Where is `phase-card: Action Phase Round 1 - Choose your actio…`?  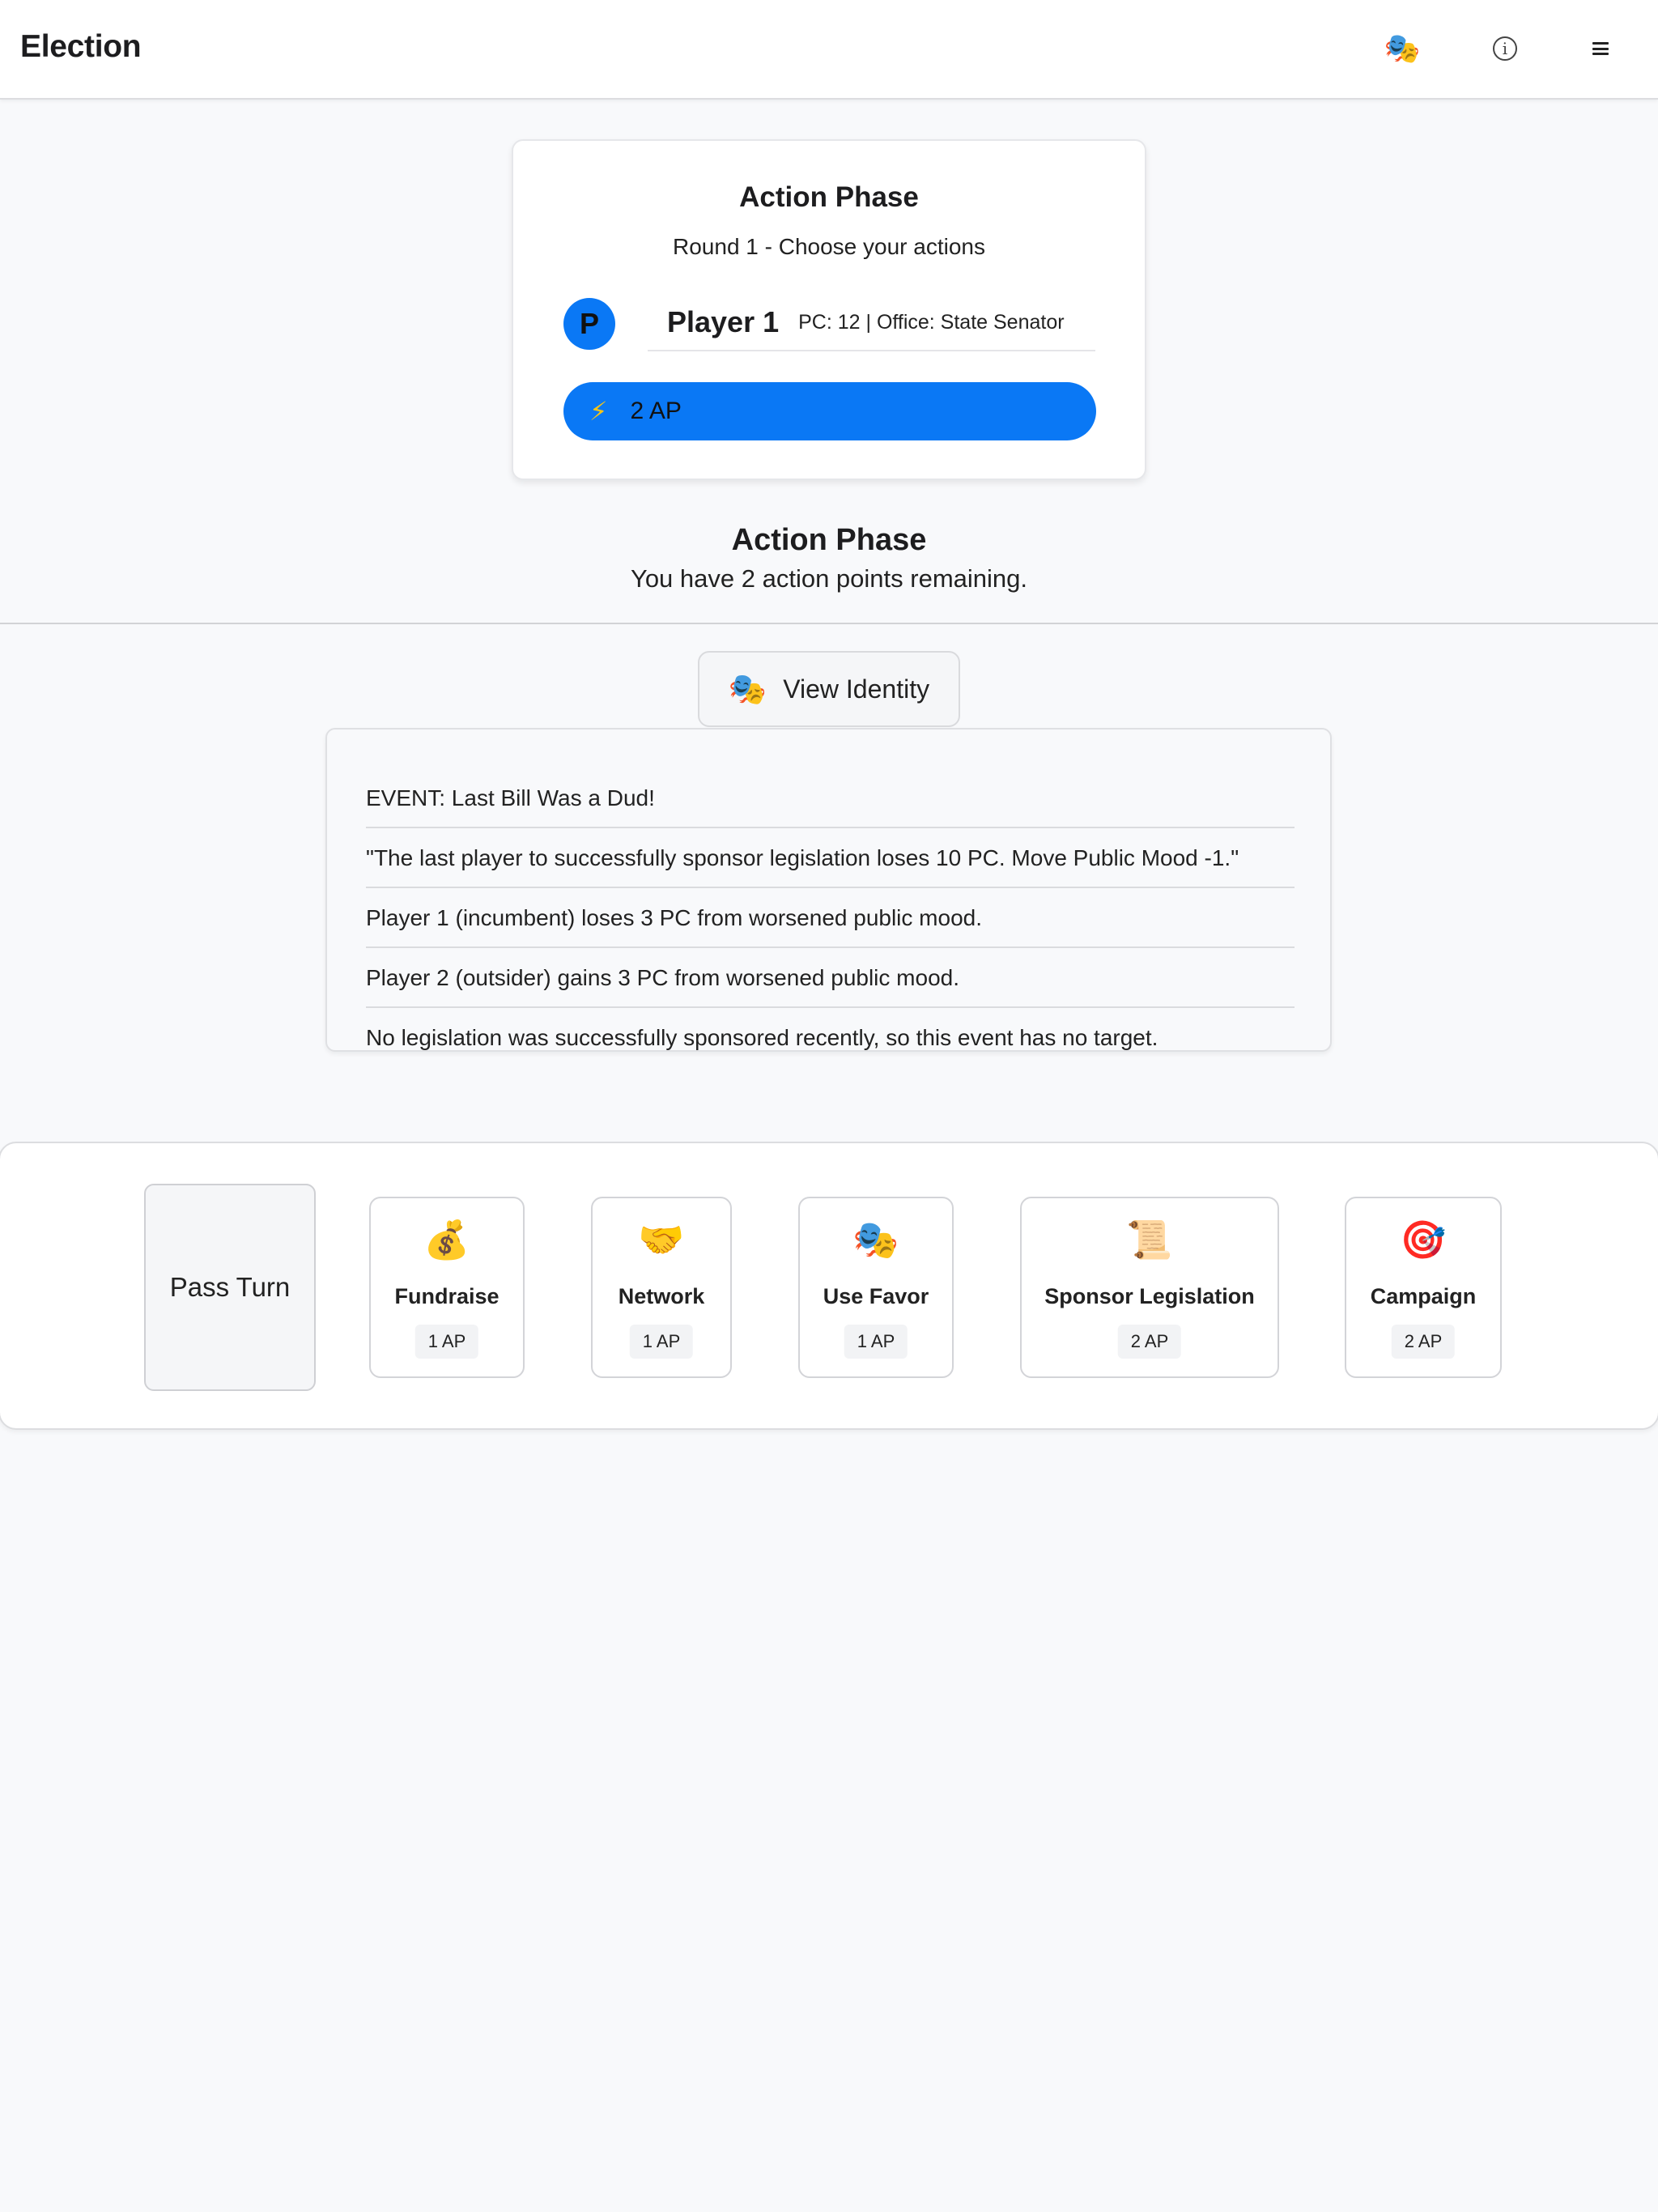
phase-card: Action Phase Round 1 - Choose your actio… is located at coordinates (829, 310).